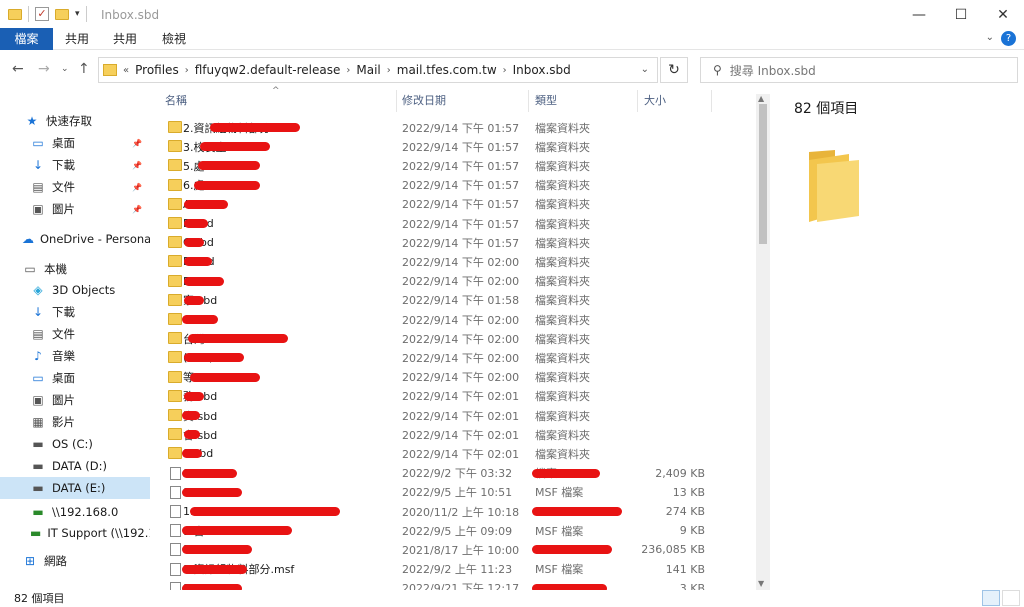  Describe the element at coordinates (63, 312) in the screenshot. I see `sidebar-item-label: 下載` at that location.